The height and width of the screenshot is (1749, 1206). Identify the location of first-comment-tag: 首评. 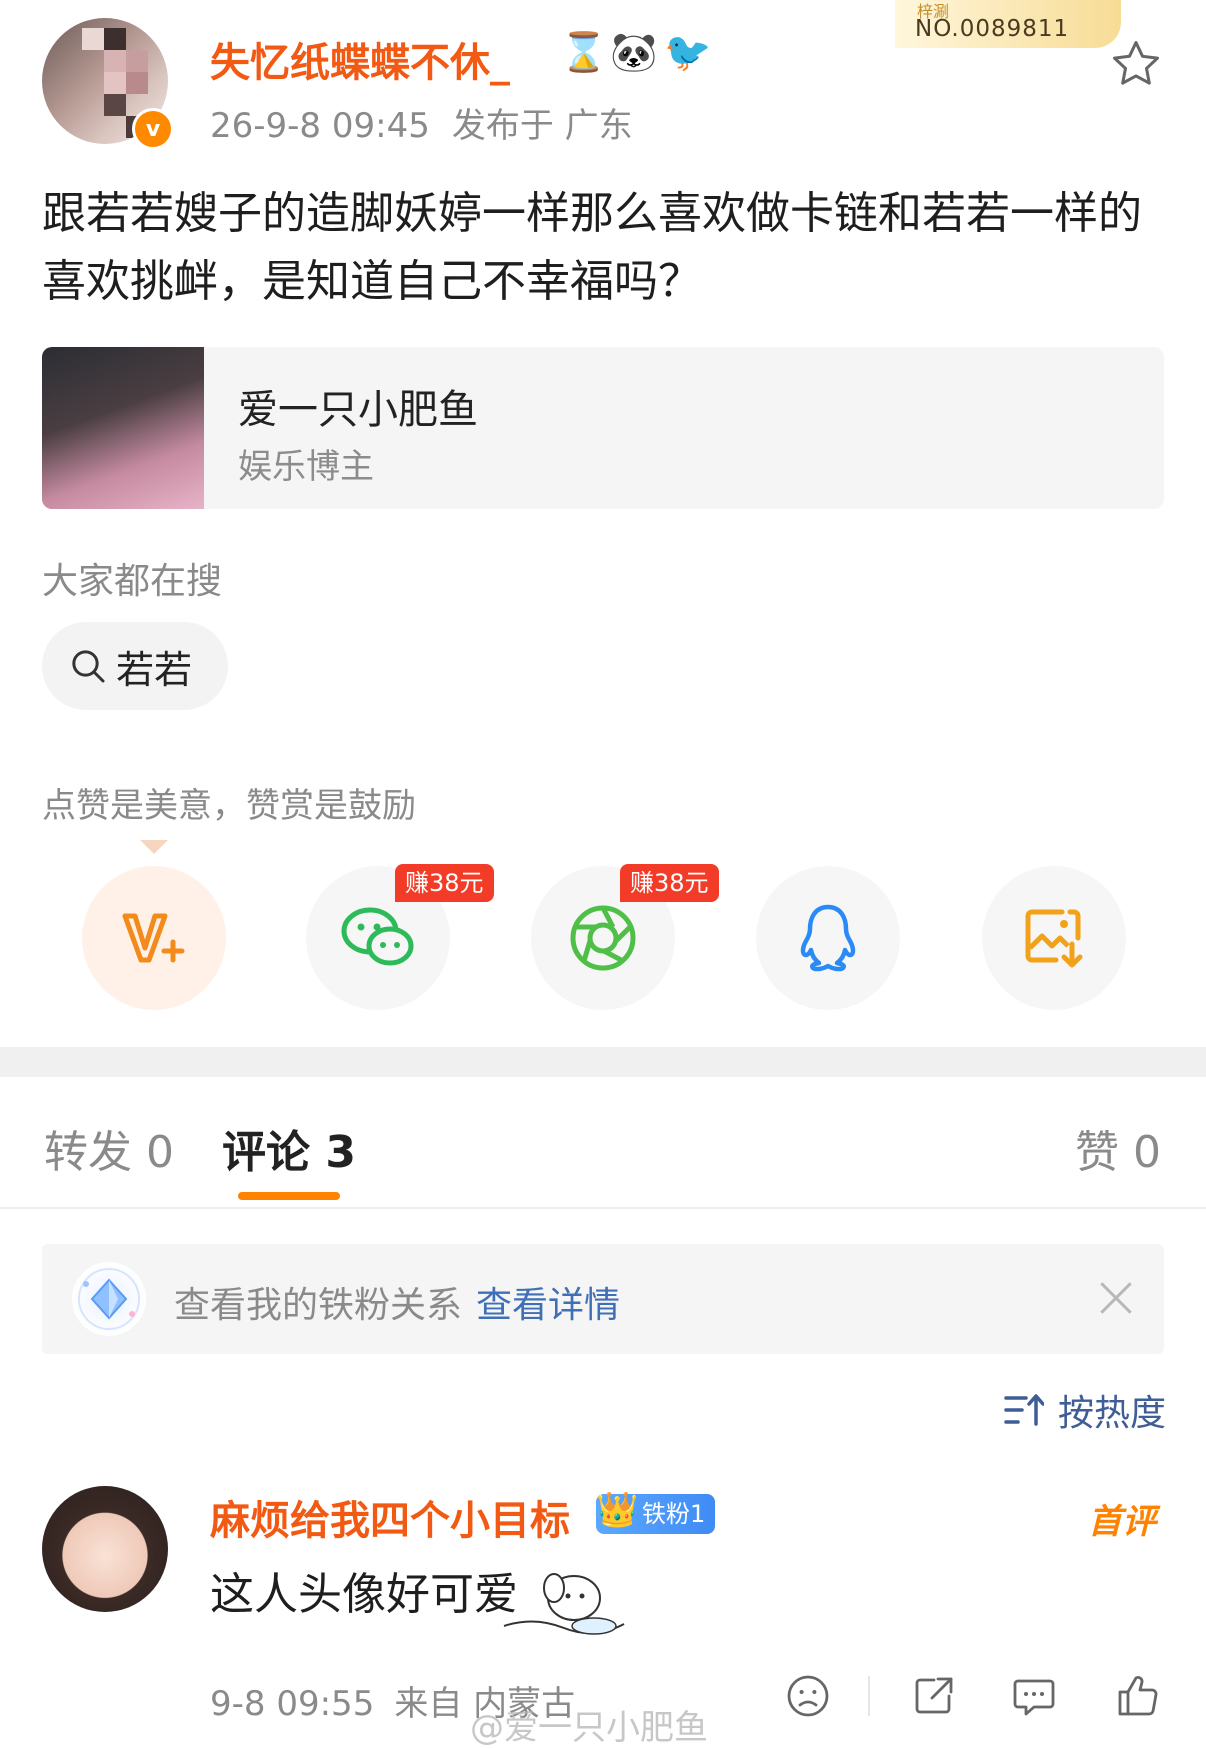
(1122, 1522).